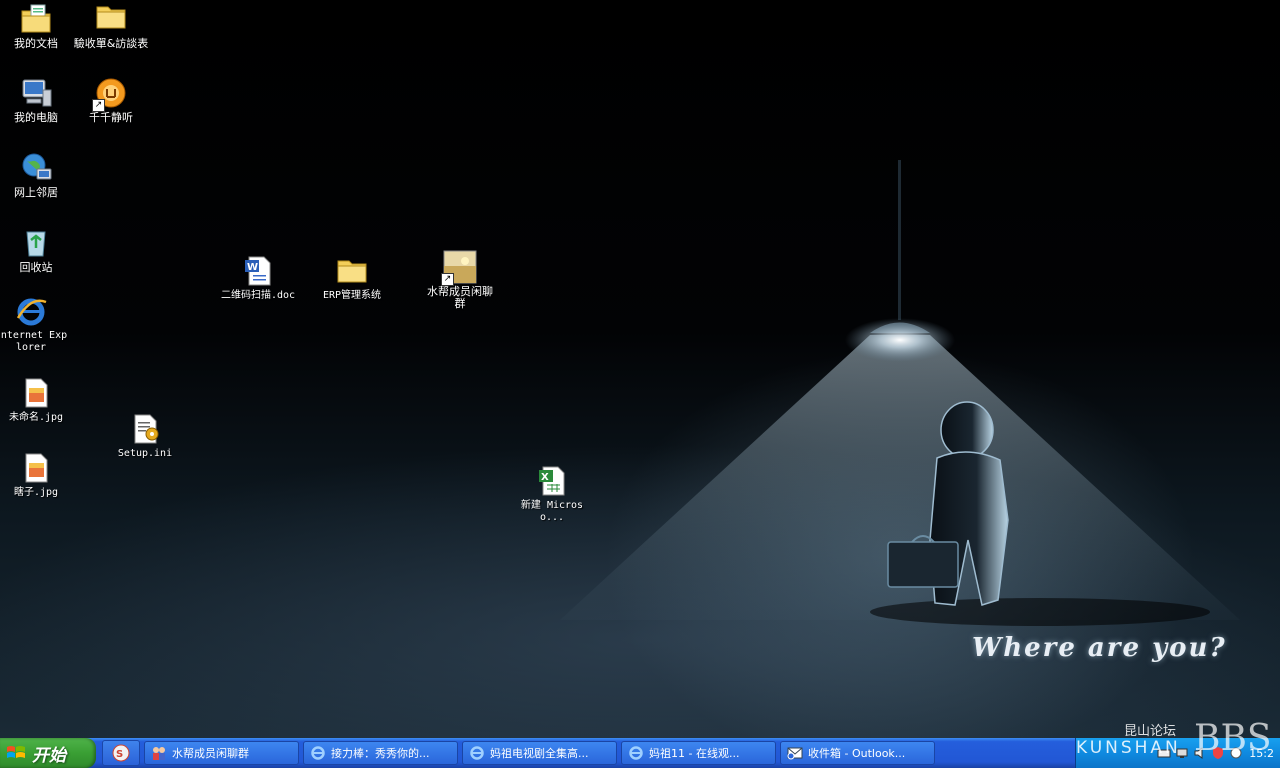 The height and width of the screenshot is (768, 1280). Describe the element at coordinates (36, 168) in the screenshot. I see `network-icon` at that location.